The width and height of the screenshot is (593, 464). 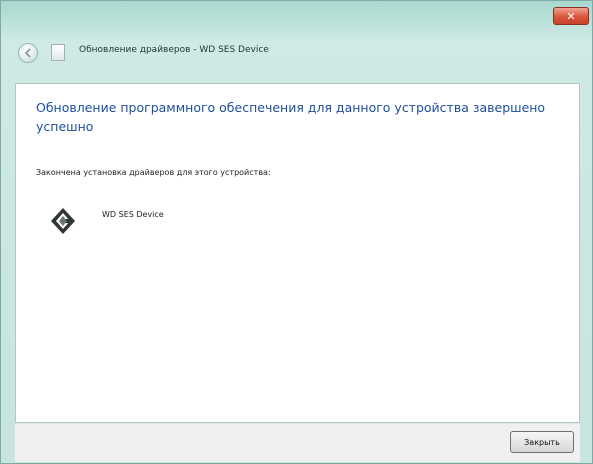 I want to click on close-button: Закрыть, so click(x=542, y=442).